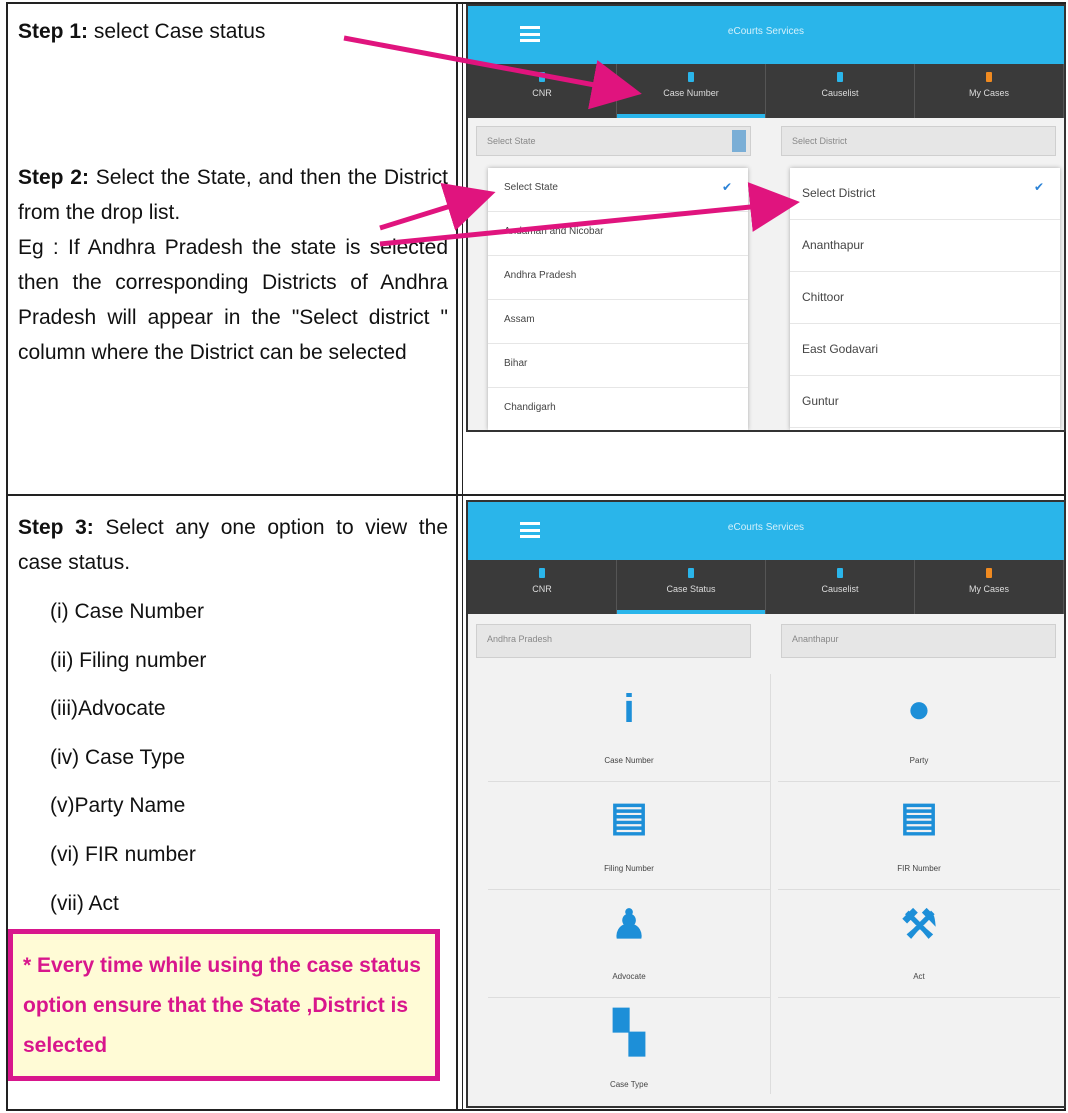 This screenshot has height=1113, width=1068. What do you see at coordinates (554, 231) in the screenshot?
I see `option-label: Andaman and Nicobar` at bounding box center [554, 231].